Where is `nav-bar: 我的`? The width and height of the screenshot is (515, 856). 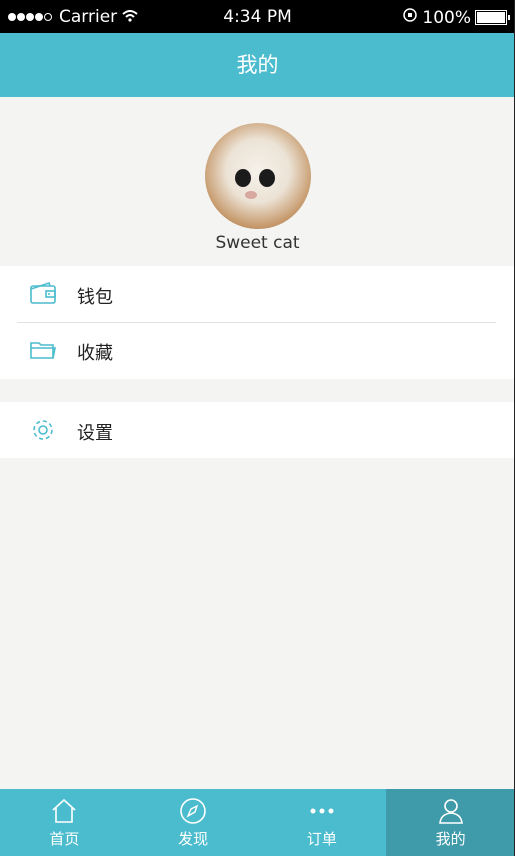
nav-bar: 我的 is located at coordinates (257, 65).